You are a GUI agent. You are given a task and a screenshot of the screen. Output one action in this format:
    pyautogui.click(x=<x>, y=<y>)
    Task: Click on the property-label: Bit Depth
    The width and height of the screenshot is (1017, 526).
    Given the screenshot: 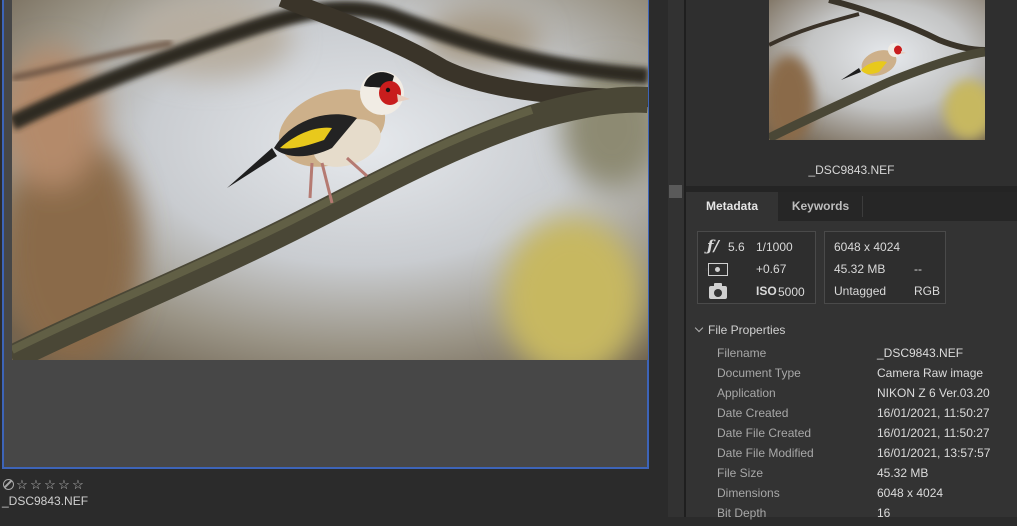 What is the action you would take?
    pyautogui.click(x=742, y=513)
    